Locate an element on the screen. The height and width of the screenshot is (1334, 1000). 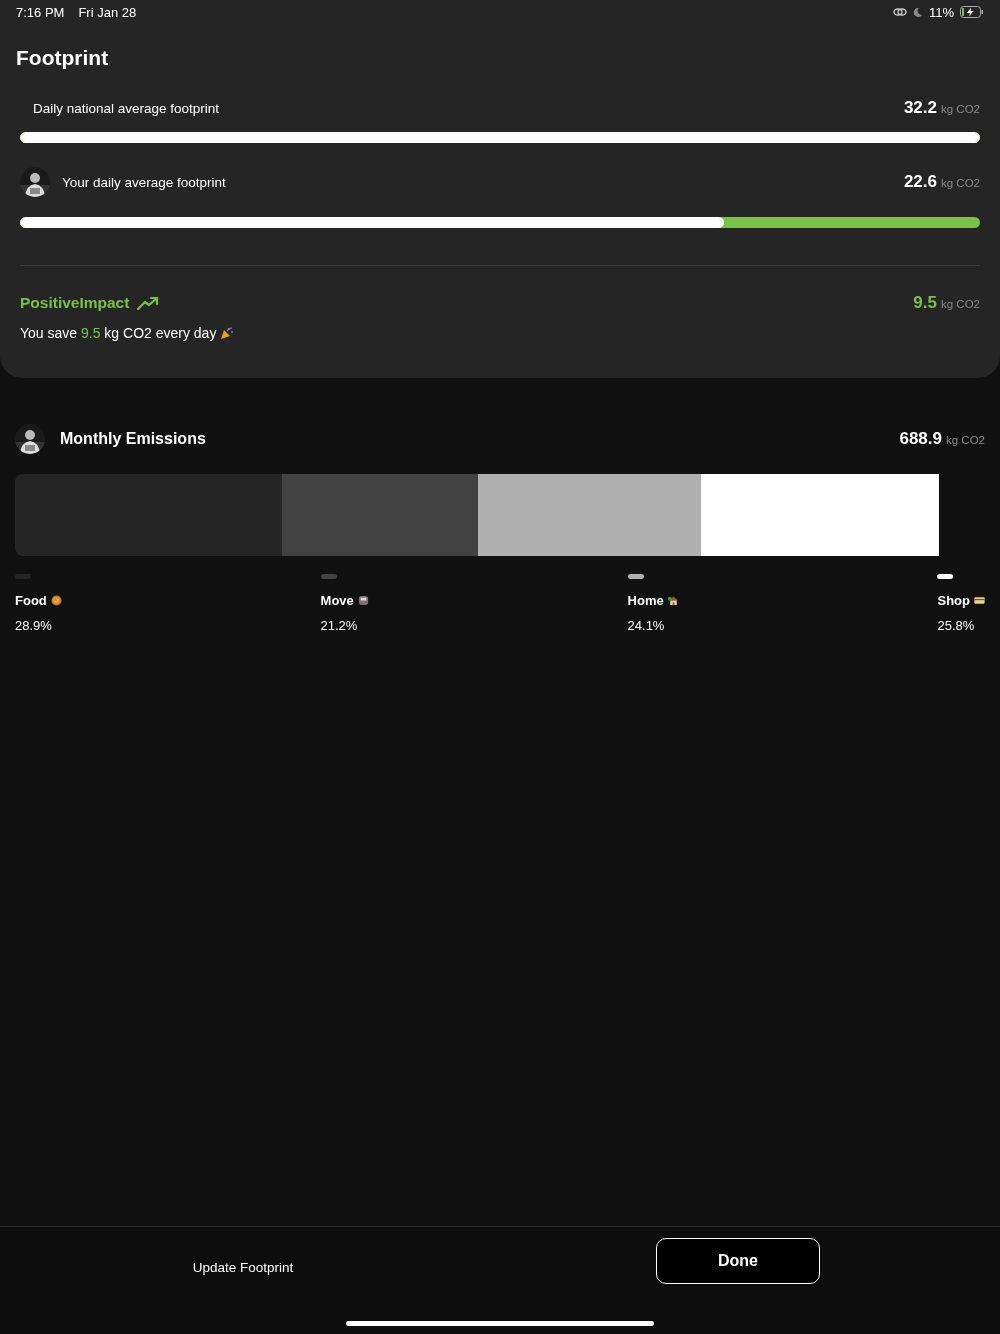
category-name: Move is located at coordinates (337, 600).